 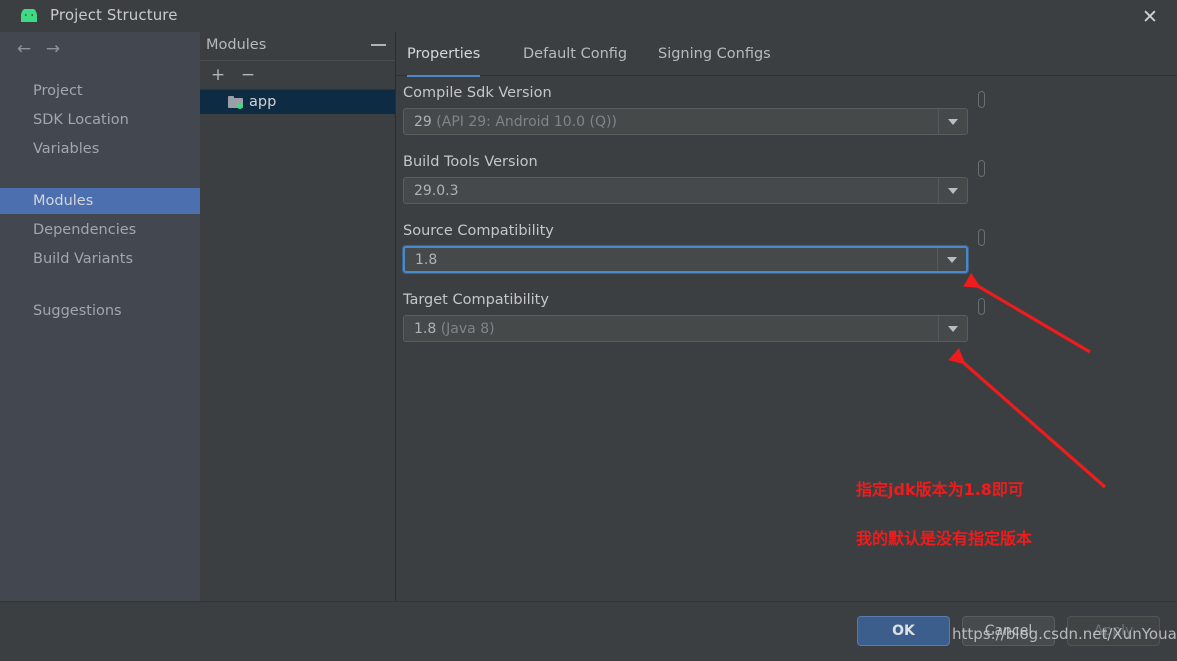 What do you see at coordinates (1113, 631) in the screenshot?
I see `apply-button: Apply` at bounding box center [1113, 631].